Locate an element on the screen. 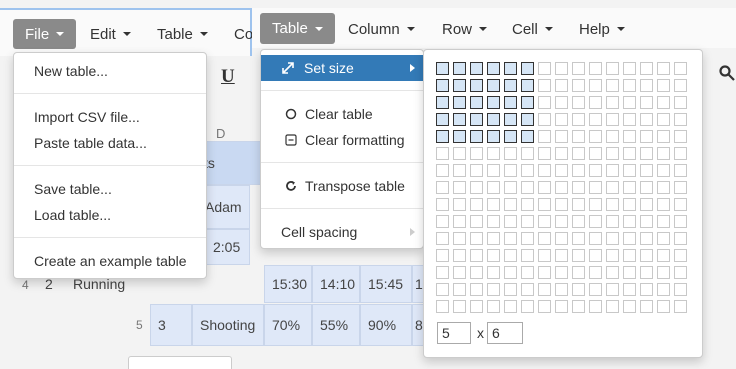  menu-row: Row is located at coordinates (465, 29).